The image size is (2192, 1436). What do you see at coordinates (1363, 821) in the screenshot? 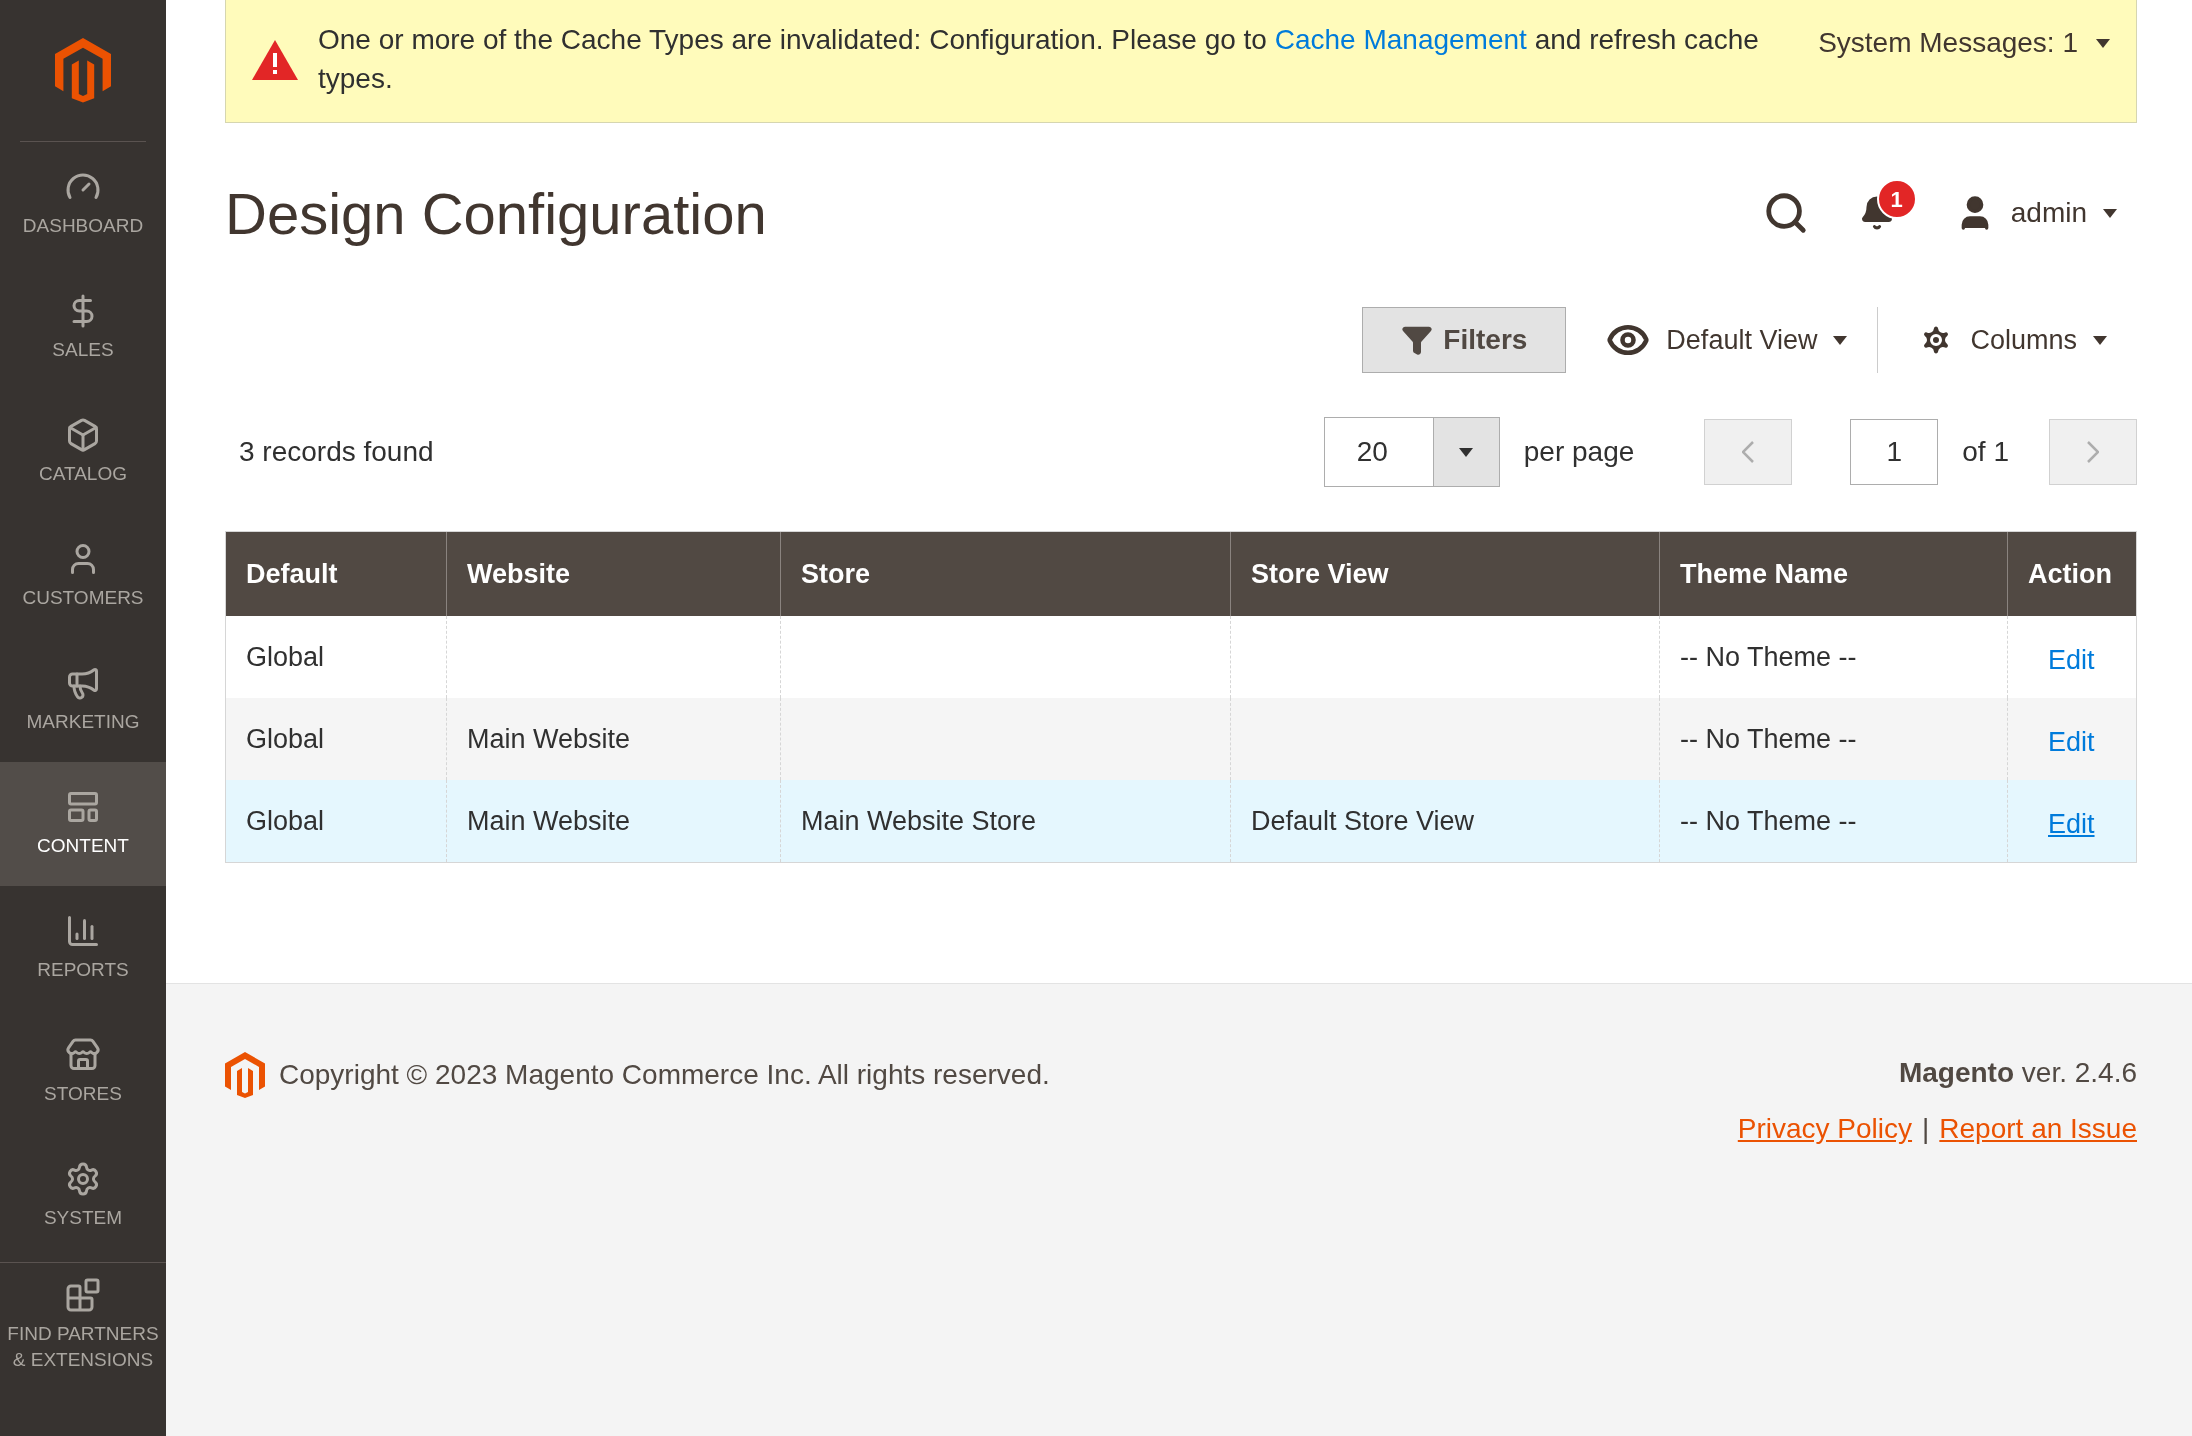
I see `table-cell-text: Default Store View` at bounding box center [1363, 821].